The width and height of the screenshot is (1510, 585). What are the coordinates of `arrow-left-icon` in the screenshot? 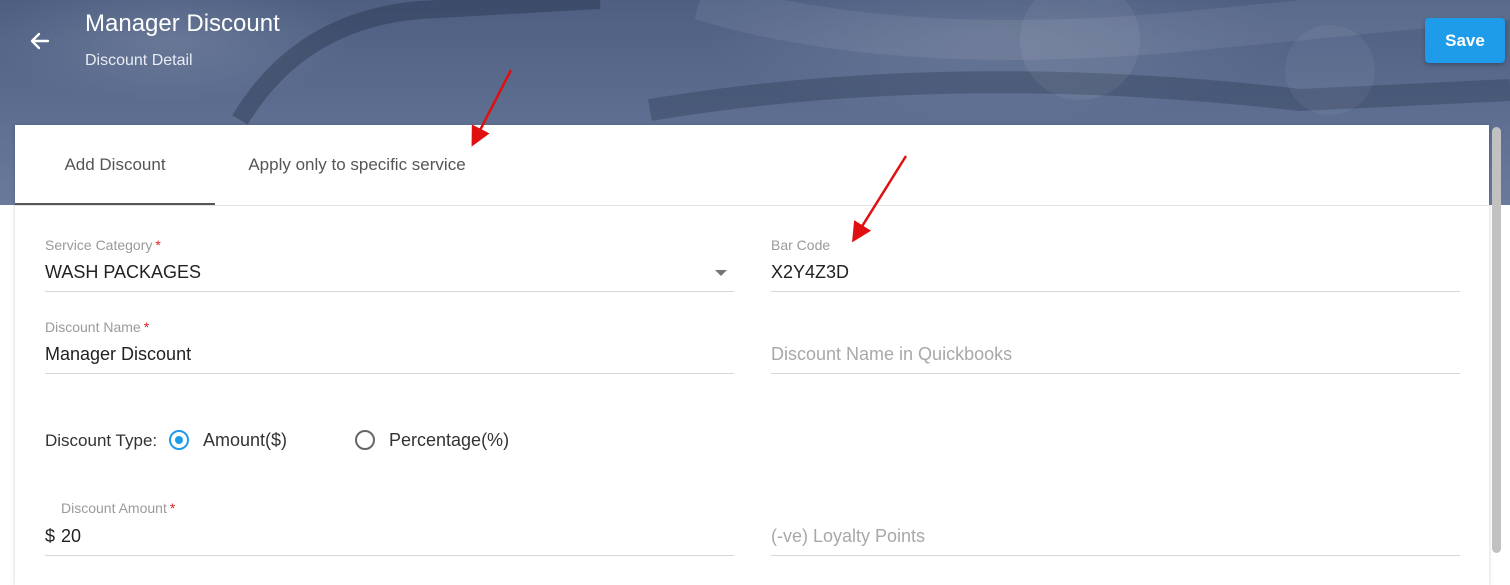 It's located at (40, 41).